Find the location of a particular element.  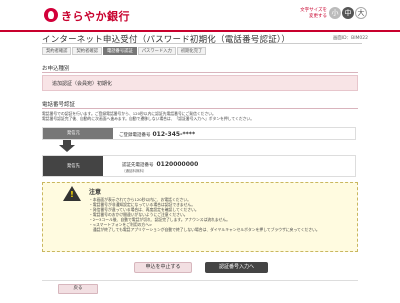

step-4: パスワード入力 is located at coordinates (156, 51).